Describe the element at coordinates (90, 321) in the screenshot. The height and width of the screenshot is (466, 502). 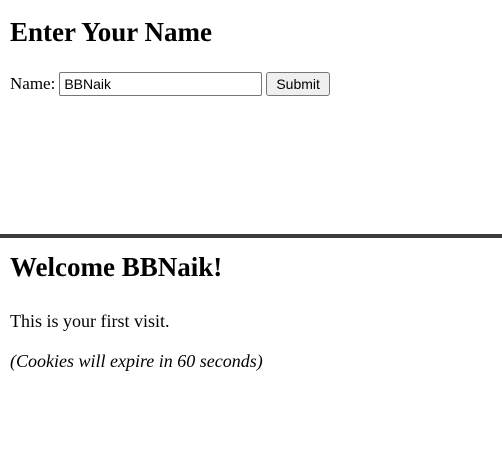
I see `visit-message: This is your first visit.` at that location.